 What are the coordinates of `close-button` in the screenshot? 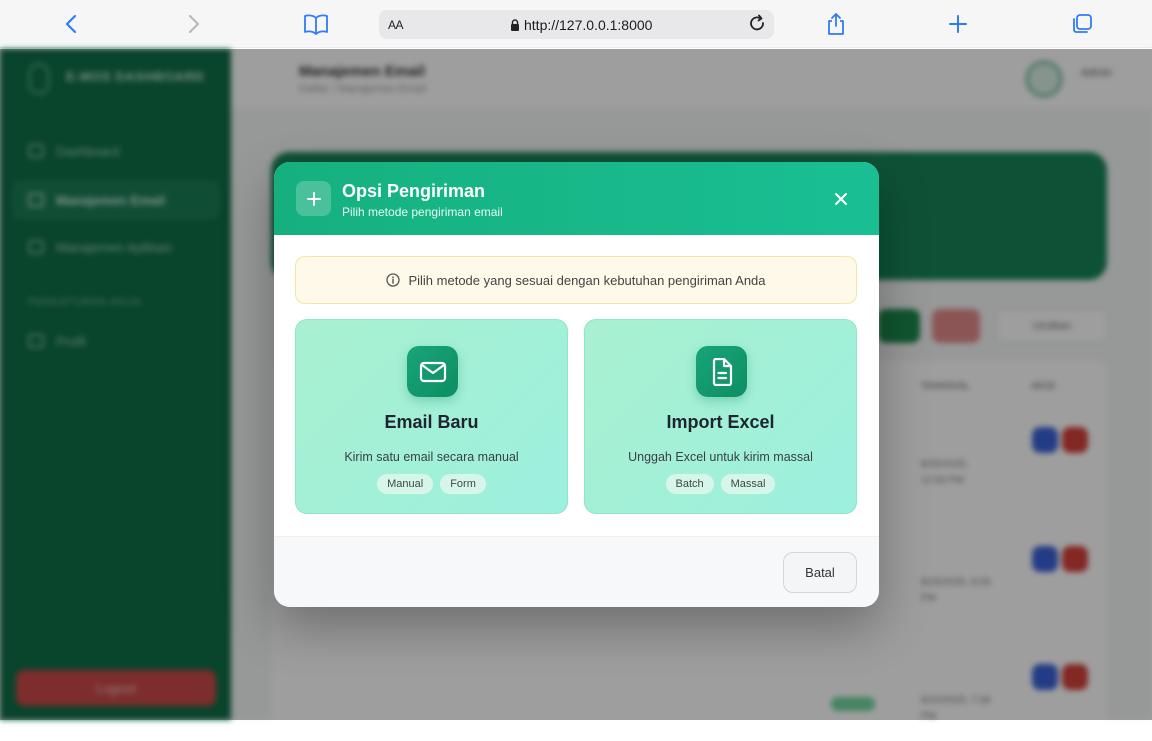 It's located at (841, 199).